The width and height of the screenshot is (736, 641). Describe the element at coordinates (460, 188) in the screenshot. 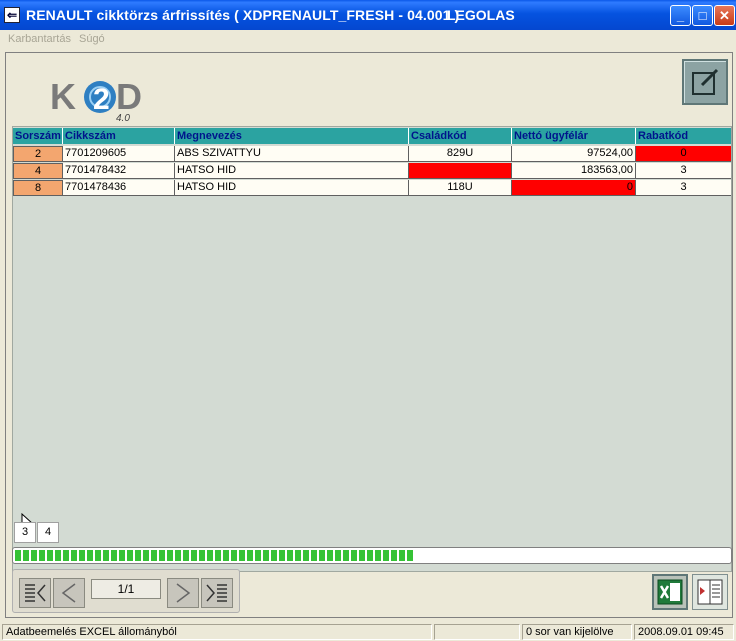

I see `cell-csaladkod: 118U` at that location.